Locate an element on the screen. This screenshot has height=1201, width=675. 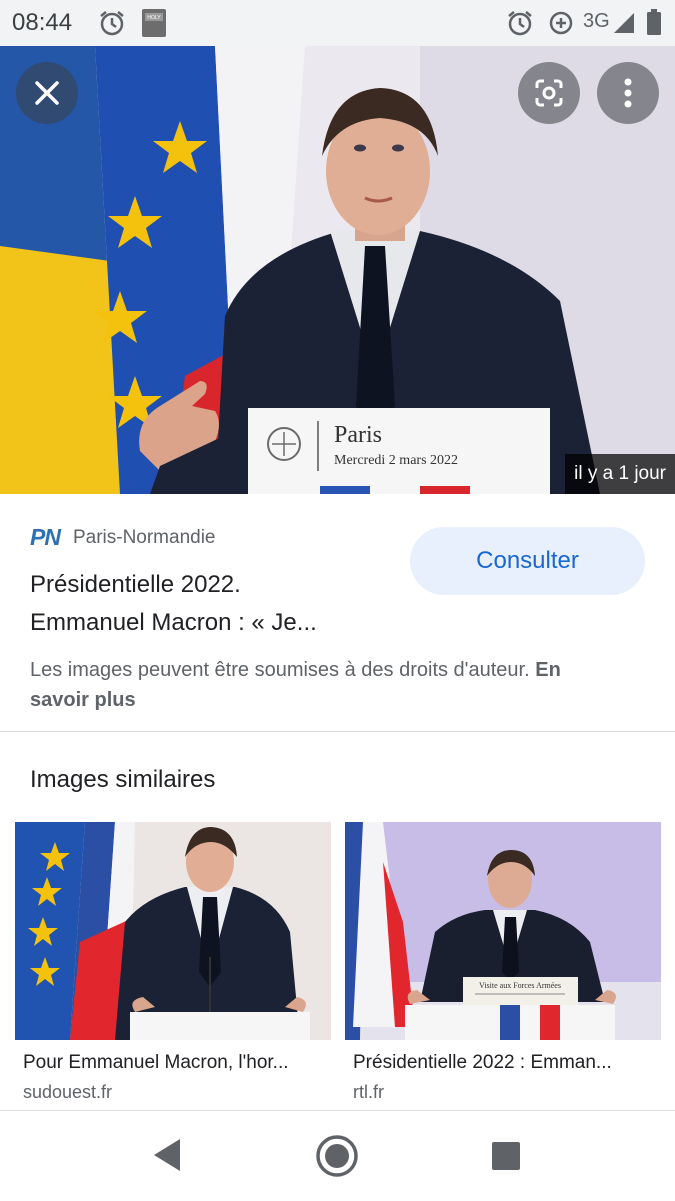
close-button is located at coordinates (47, 93).